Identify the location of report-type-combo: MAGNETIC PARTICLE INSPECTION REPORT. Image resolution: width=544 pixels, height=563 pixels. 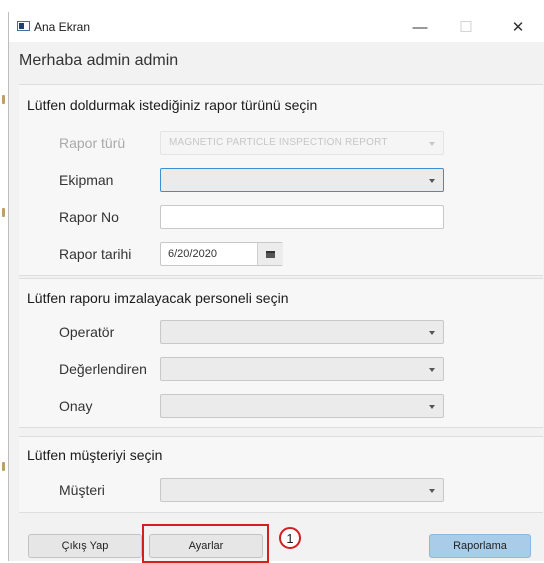
(302, 143).